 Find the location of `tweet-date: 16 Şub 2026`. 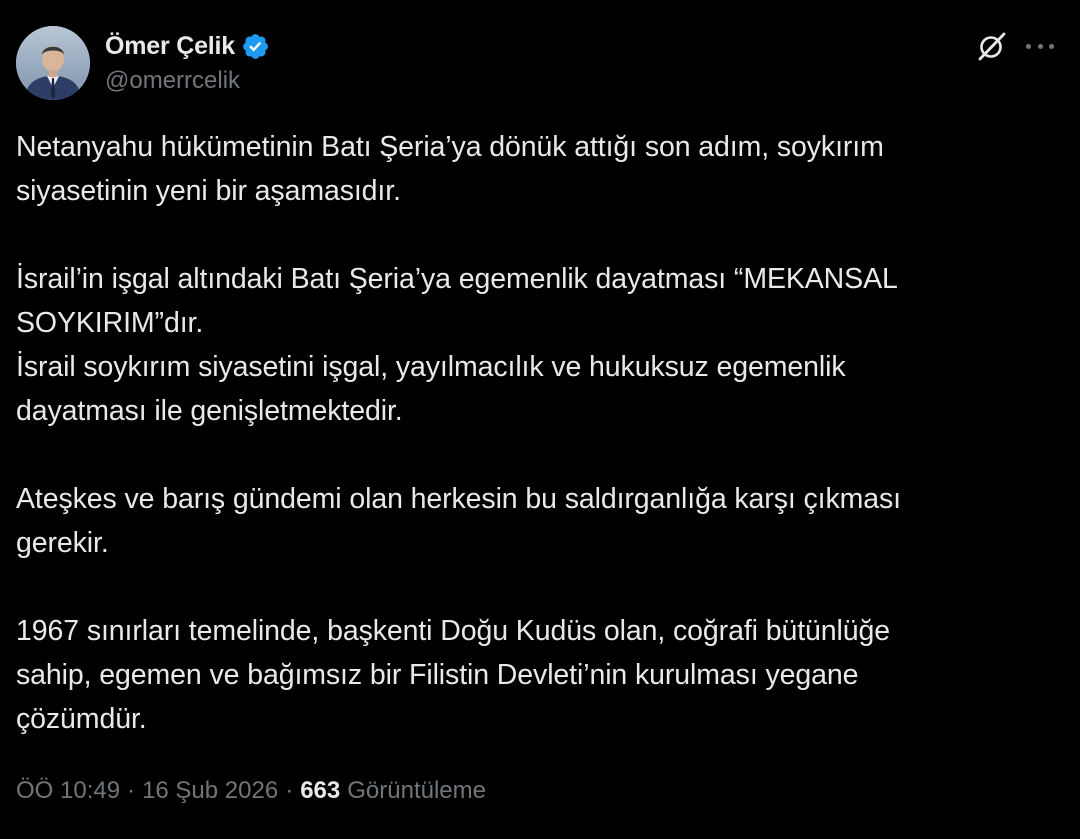

tweet-date: 16 Şub 2026 is located at coordinates (210, 791).